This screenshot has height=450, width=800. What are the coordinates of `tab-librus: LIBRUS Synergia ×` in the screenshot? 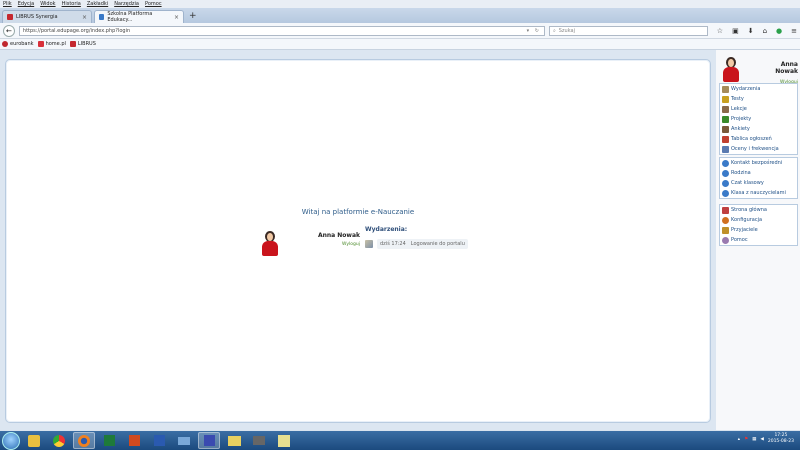 It's located at (47, 16).